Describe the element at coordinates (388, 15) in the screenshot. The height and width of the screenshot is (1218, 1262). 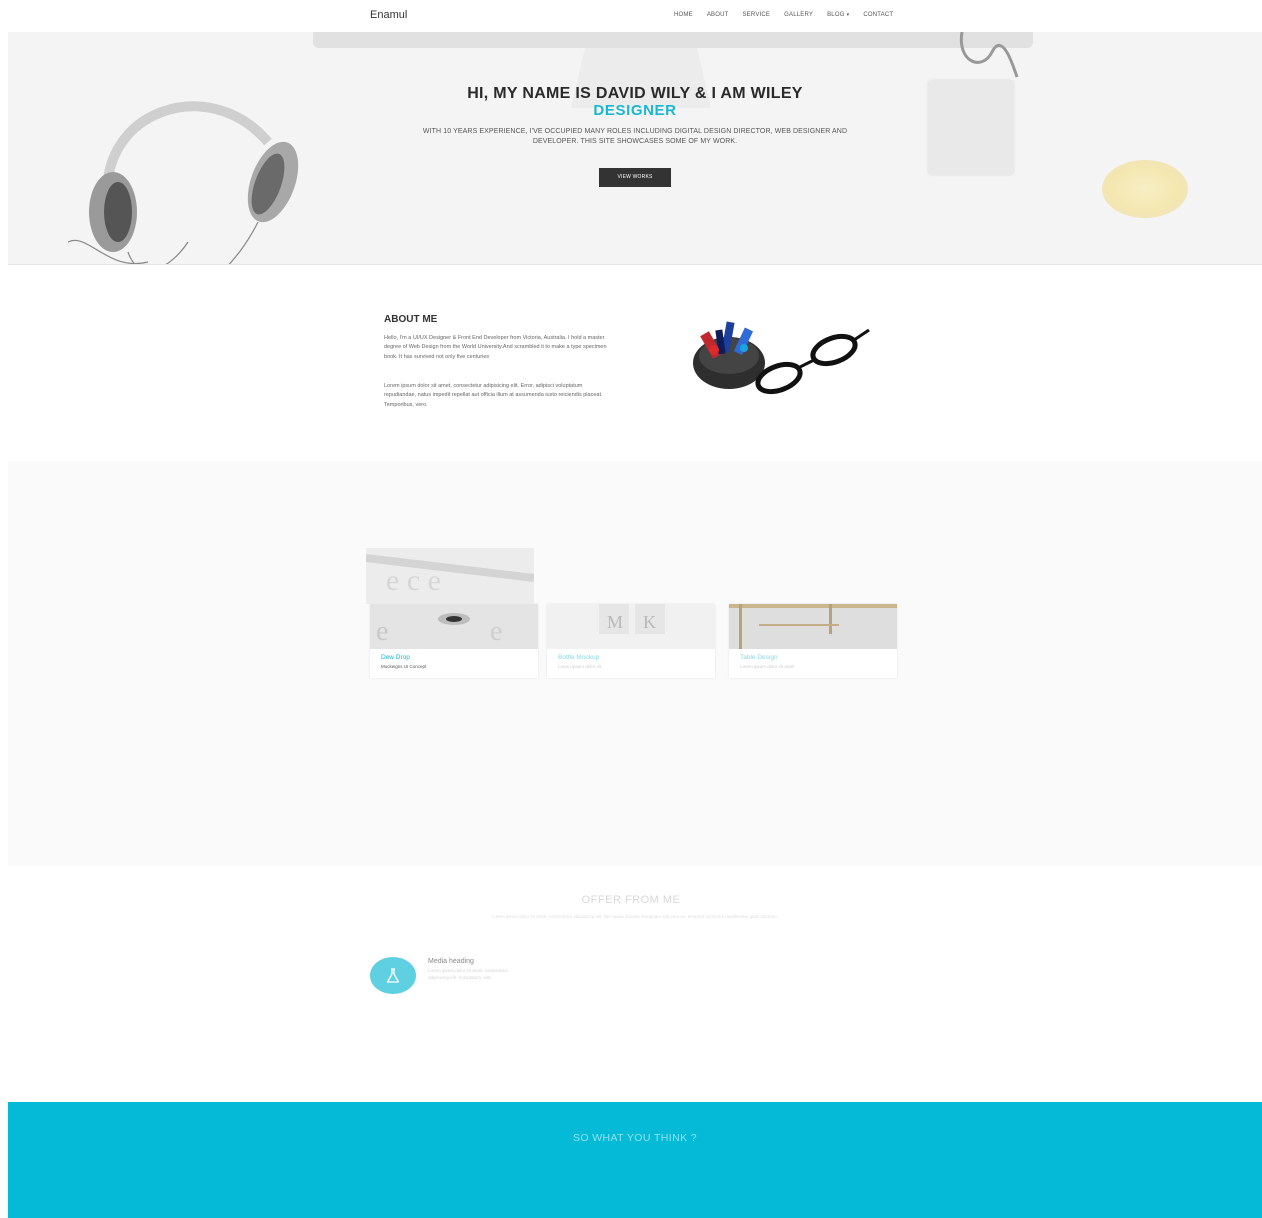
I see `brand-logo: Enamul` at that location.